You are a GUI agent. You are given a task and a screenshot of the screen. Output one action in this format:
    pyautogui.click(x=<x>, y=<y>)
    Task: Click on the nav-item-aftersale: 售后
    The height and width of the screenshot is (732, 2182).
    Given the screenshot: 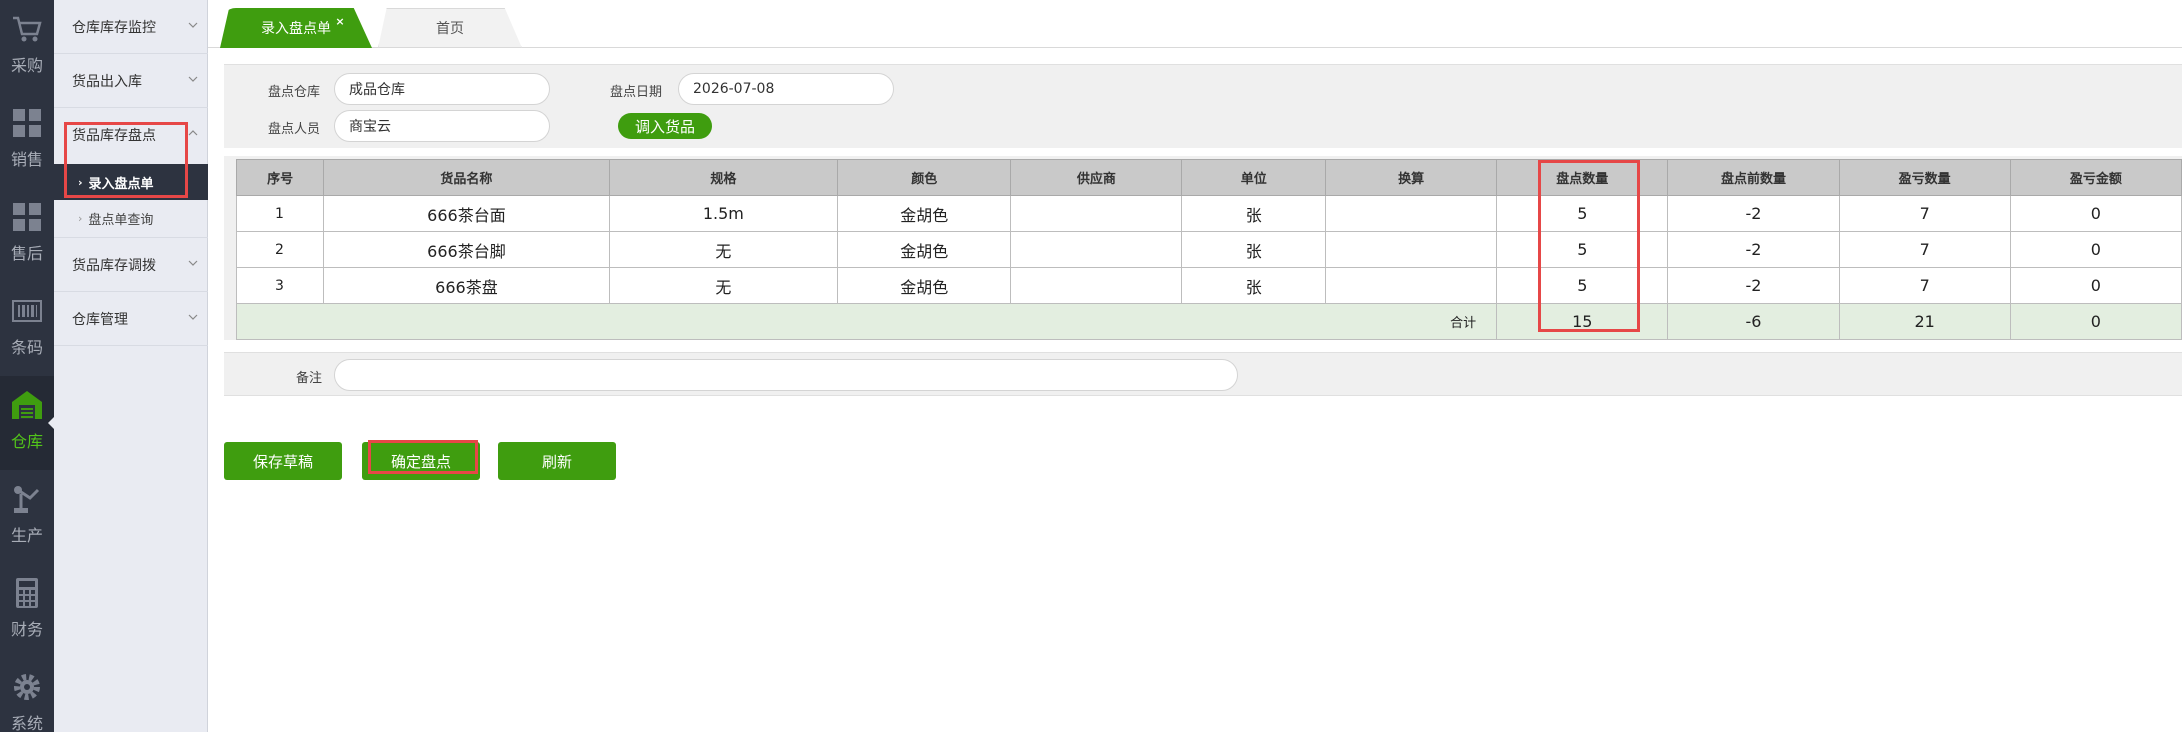 What is the action you would take?
    pyautogui.click(x=27, y=235)
    